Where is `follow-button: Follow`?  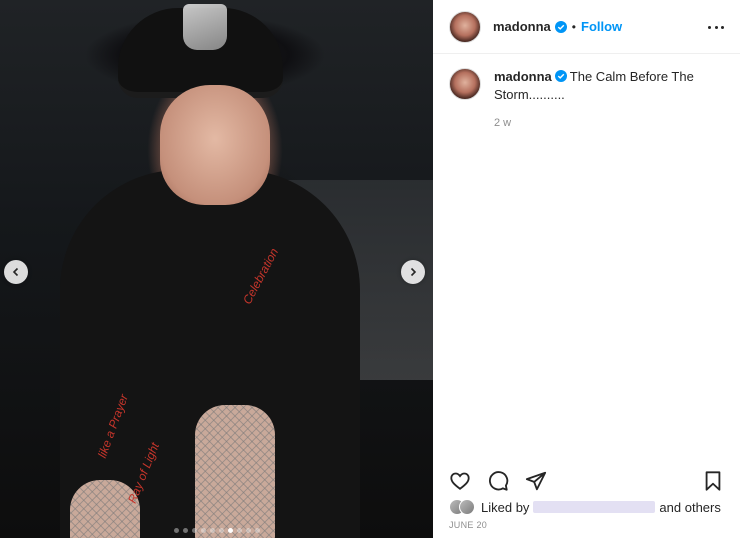 follow-button: Follow is located at coordinates (601, 26).